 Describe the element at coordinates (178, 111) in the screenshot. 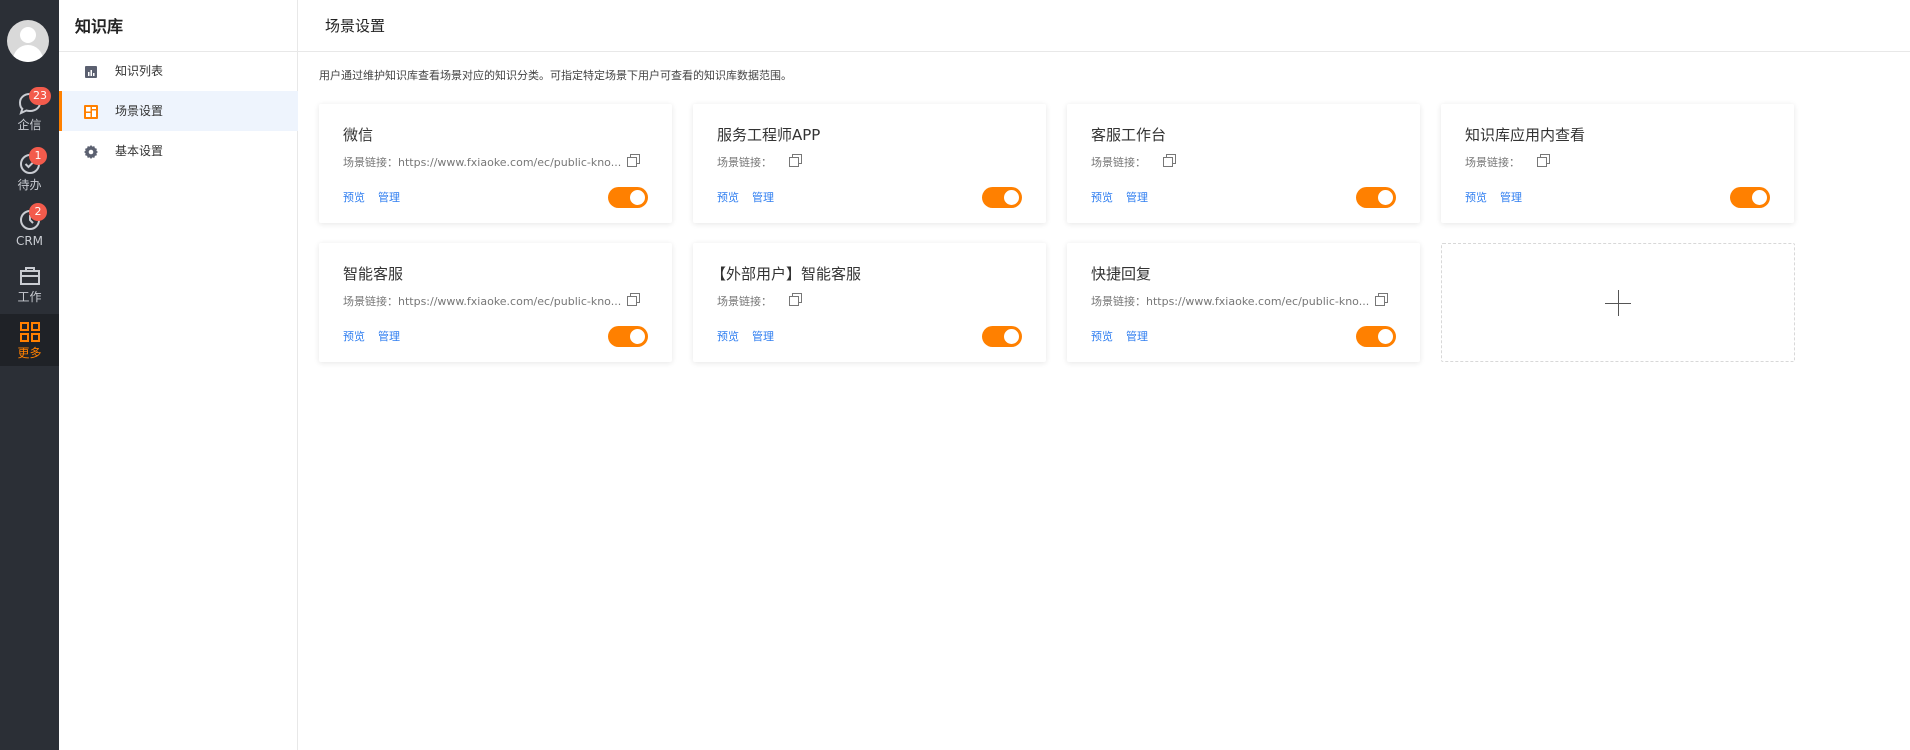

I see `sidebar-item-scene-settings: 场景设置` at that location.